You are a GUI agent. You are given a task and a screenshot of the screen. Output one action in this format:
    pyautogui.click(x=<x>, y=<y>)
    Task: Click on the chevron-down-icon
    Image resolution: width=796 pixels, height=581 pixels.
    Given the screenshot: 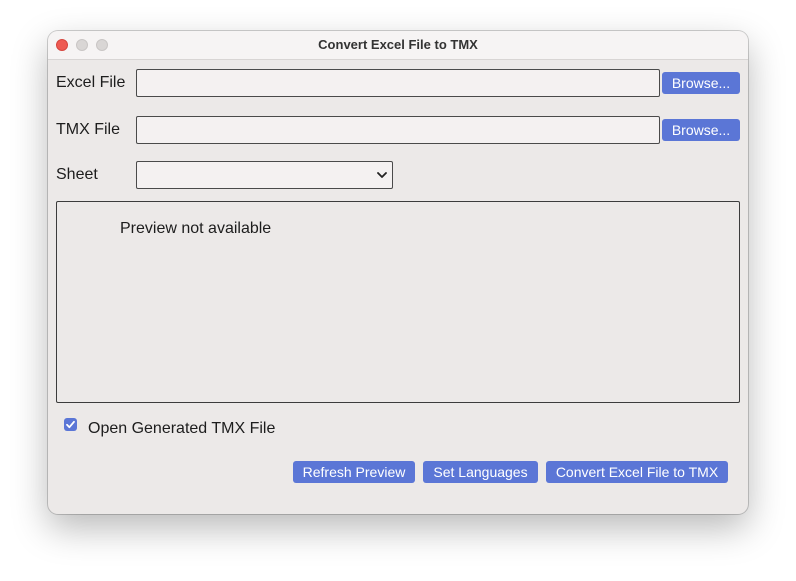 What is the action you would take?
    pyautogui.click(x=382, y=175)
    